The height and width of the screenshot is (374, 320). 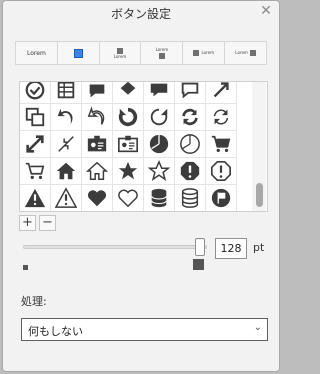 I want to click on small-size-icon, so click(x=25, y=267).